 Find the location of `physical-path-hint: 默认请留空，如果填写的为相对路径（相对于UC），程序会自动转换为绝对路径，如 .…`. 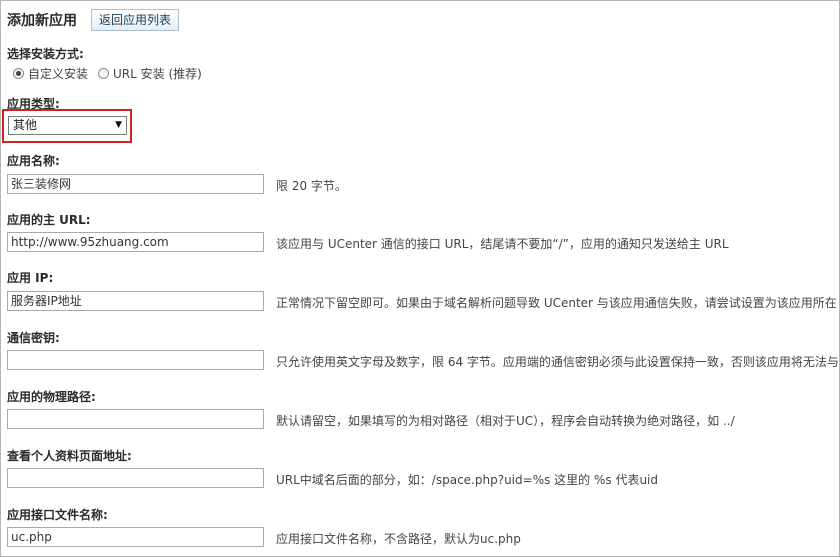

physical-path-hint: 默认请留空，如果填写的为相对路径（相对于UC），程序会自动转换为绝对路径，如 .… is located at coordinates (505, 421).